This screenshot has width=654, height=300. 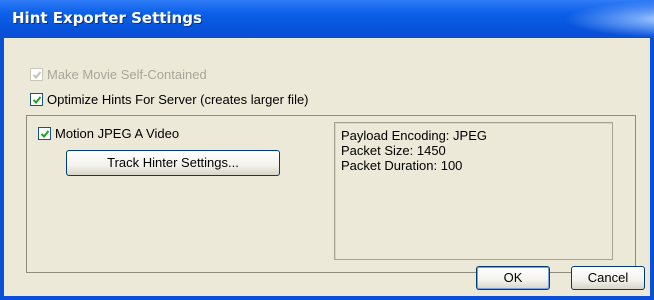 I want to click on cancel-button: Cancel, so click(x=608, y=278).